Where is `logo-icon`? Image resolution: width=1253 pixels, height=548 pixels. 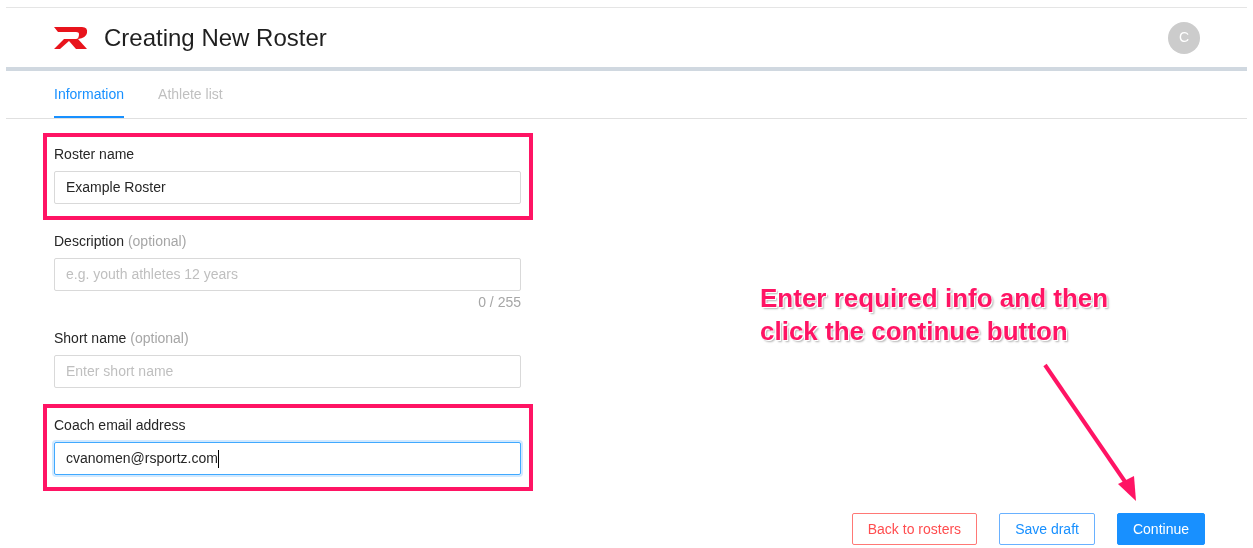 logo-icon is located at coordinates (71, 37).